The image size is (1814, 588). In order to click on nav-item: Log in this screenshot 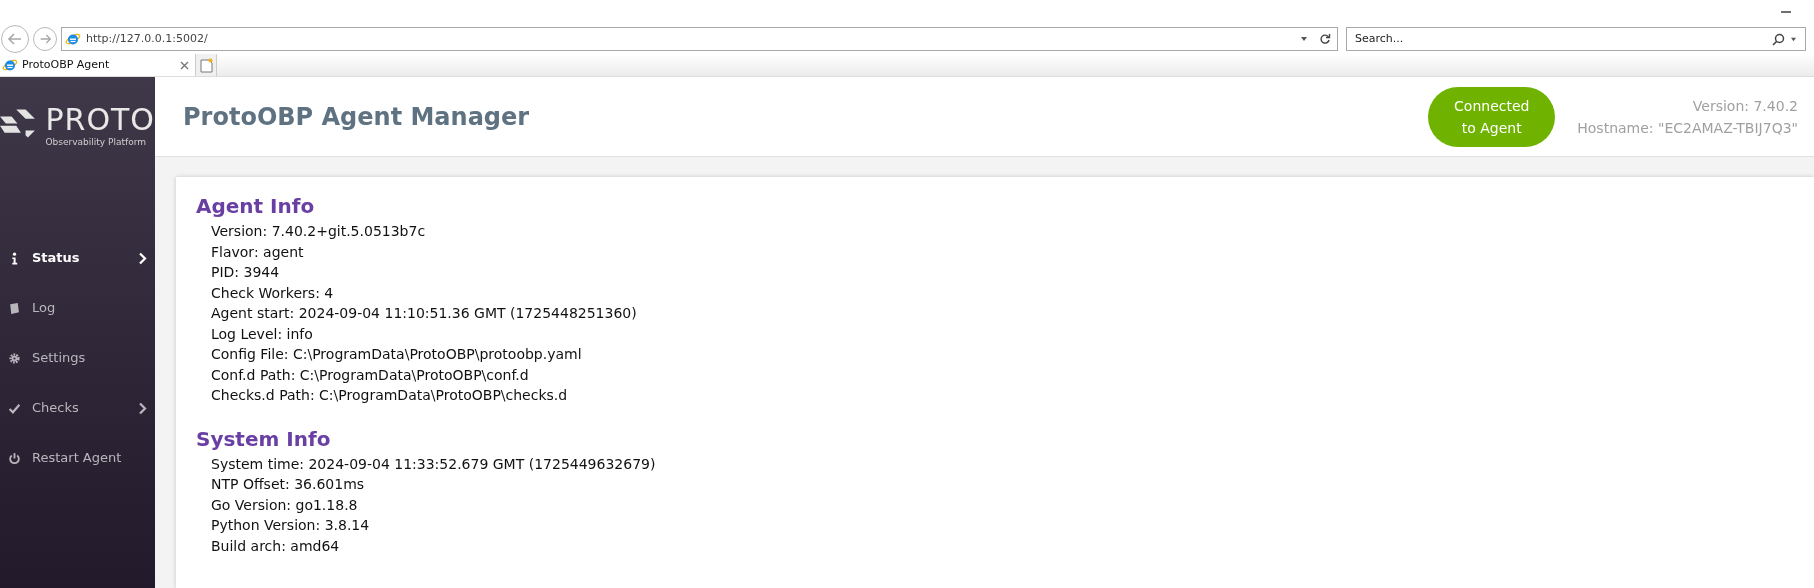, I will do `click(77, 308)`.